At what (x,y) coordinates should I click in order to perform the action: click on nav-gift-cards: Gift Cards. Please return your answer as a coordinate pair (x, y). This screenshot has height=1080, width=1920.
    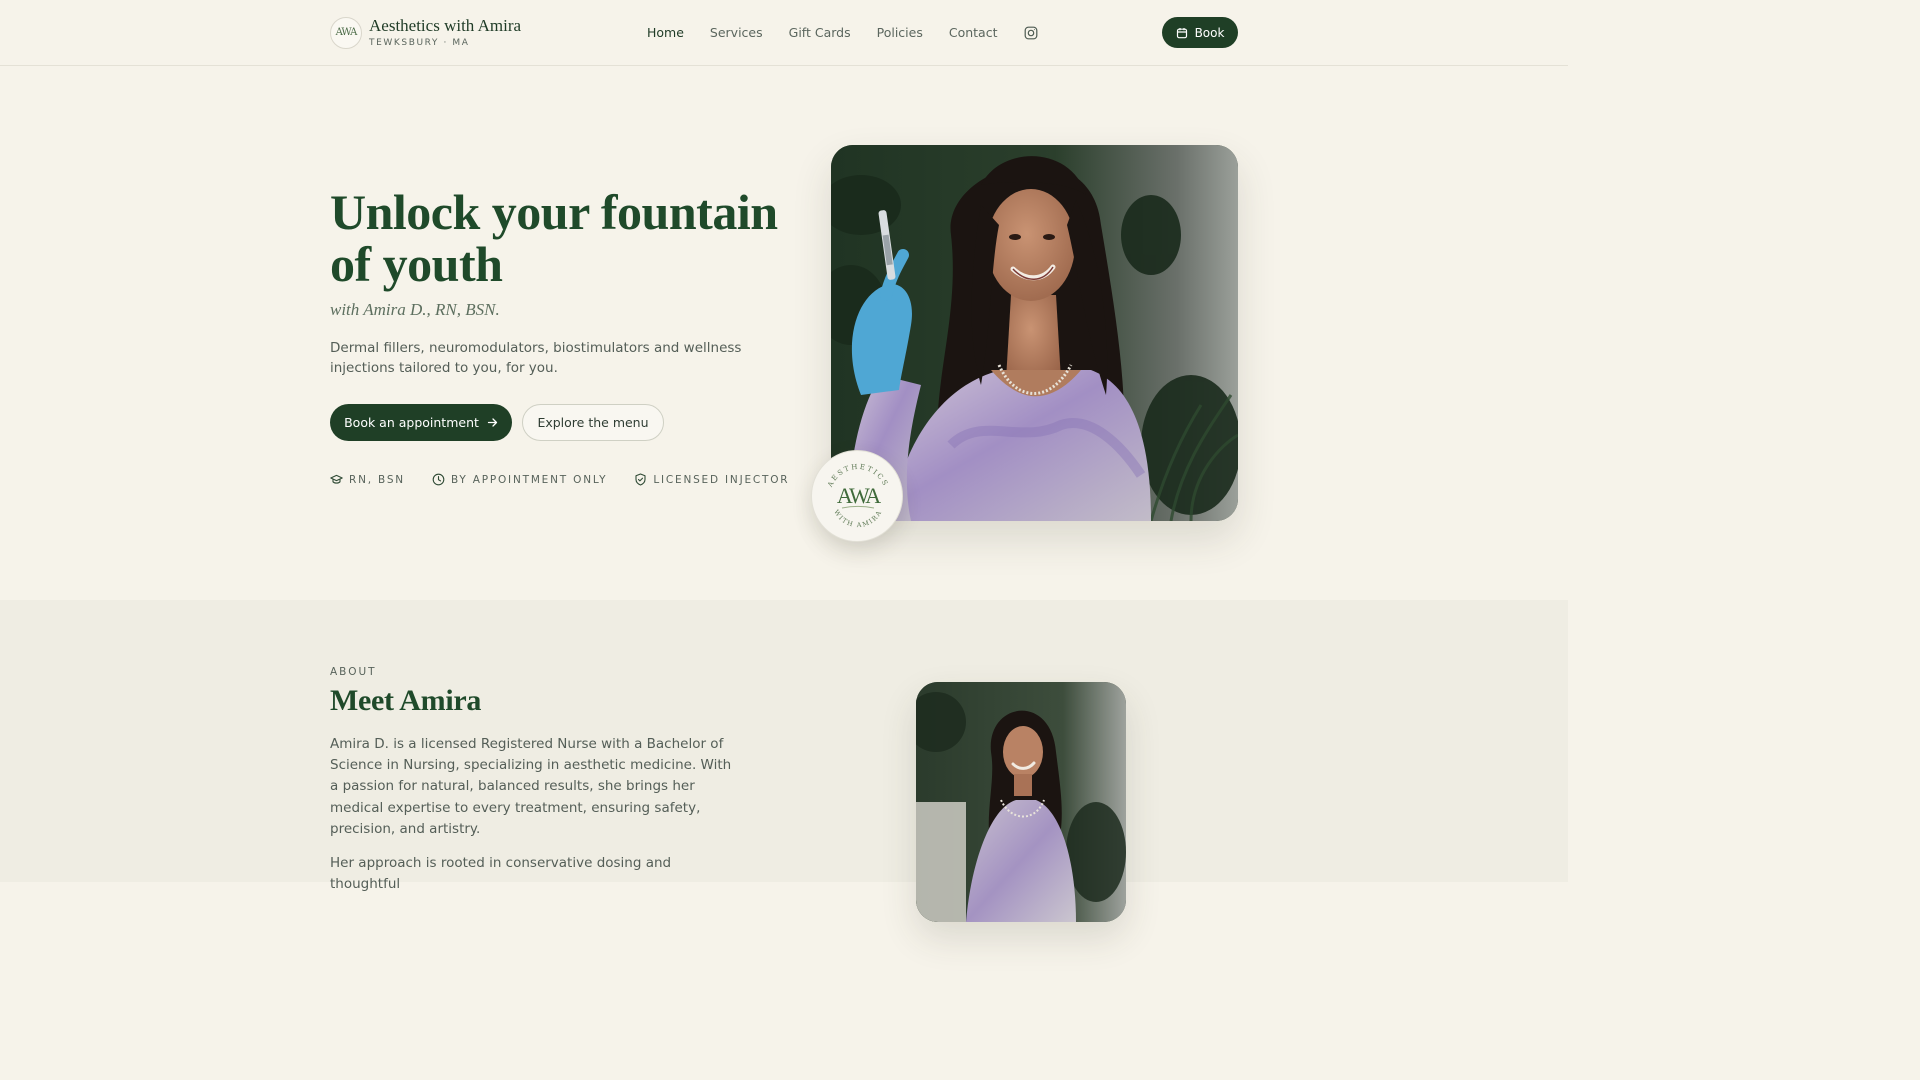
    Looking at the image, I should click on (820, 32).